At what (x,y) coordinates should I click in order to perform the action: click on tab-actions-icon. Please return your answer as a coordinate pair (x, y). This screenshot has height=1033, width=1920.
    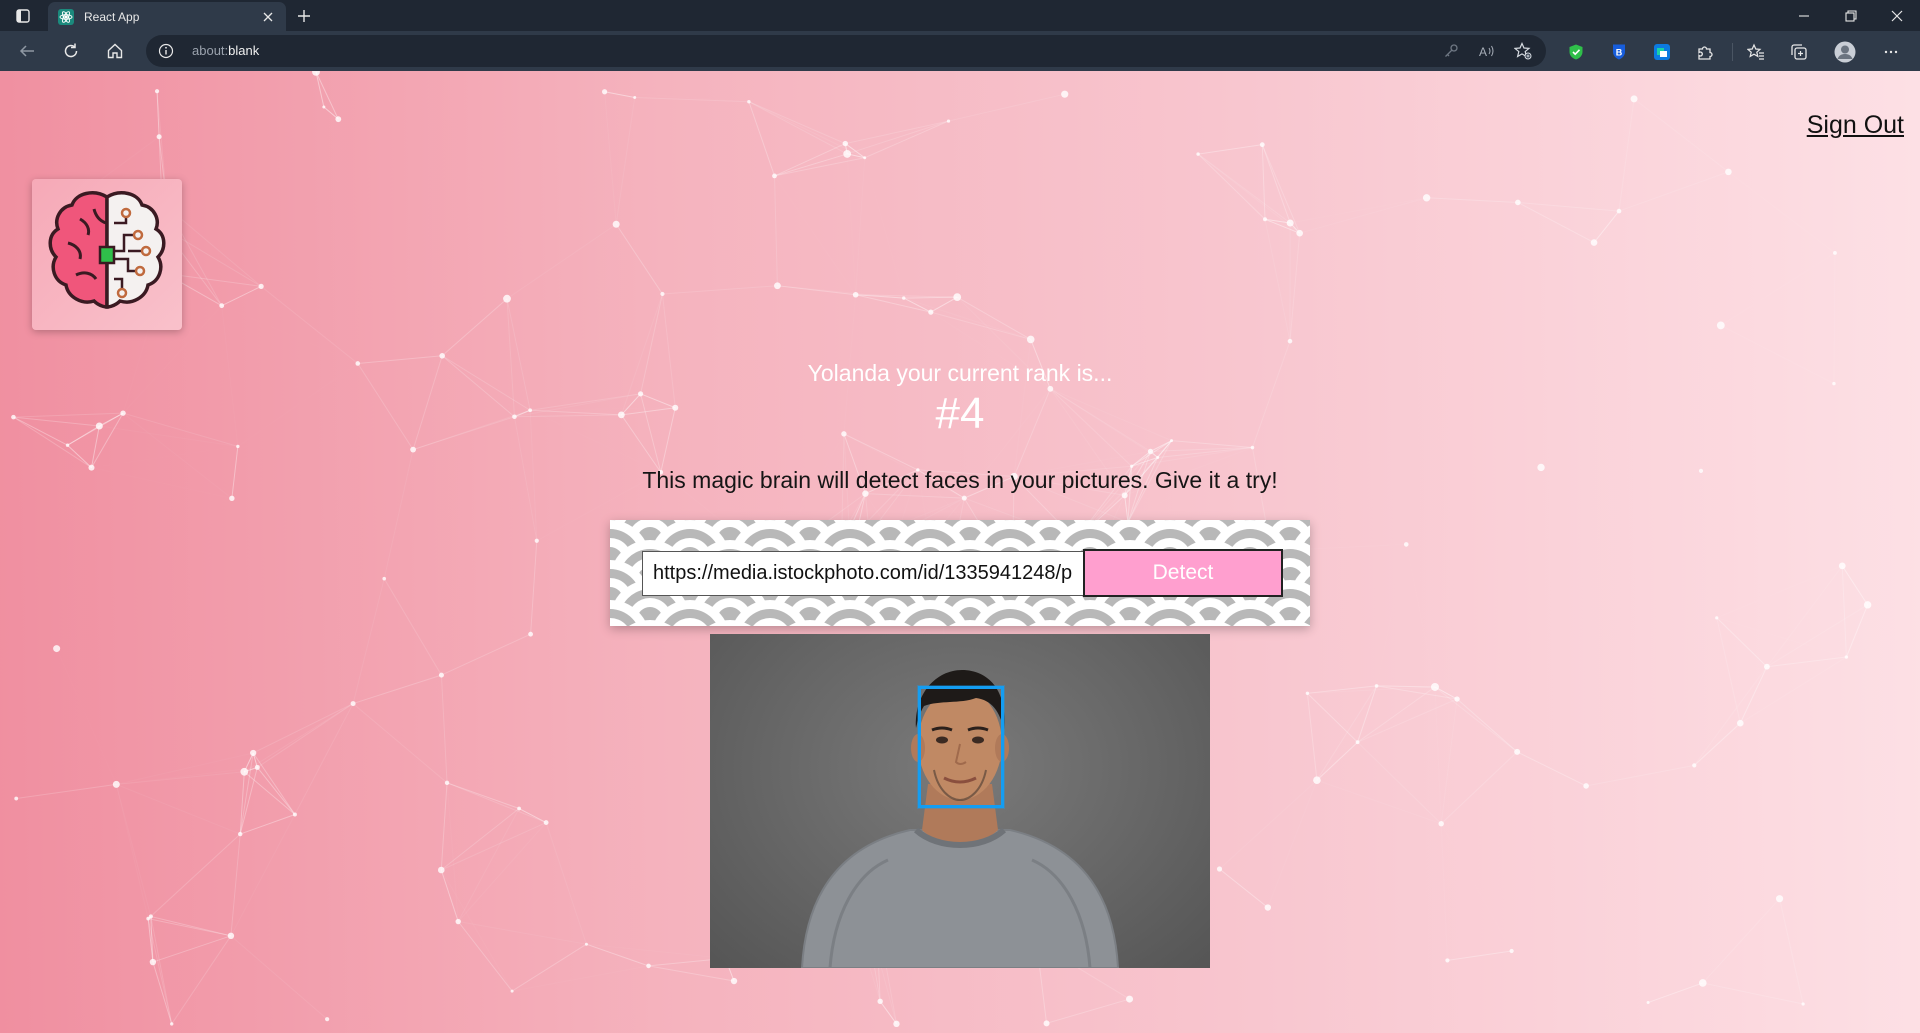
    Looking at the image, I should click on (23, 16).